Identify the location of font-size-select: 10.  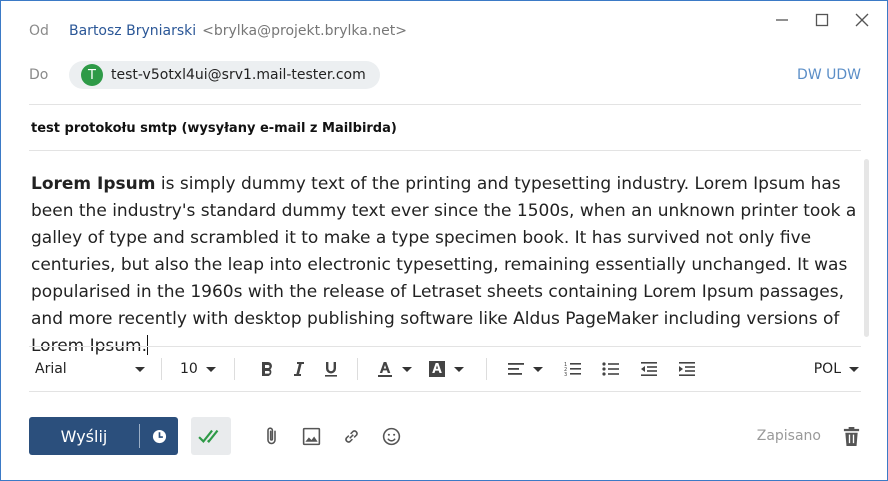
(198, 369).